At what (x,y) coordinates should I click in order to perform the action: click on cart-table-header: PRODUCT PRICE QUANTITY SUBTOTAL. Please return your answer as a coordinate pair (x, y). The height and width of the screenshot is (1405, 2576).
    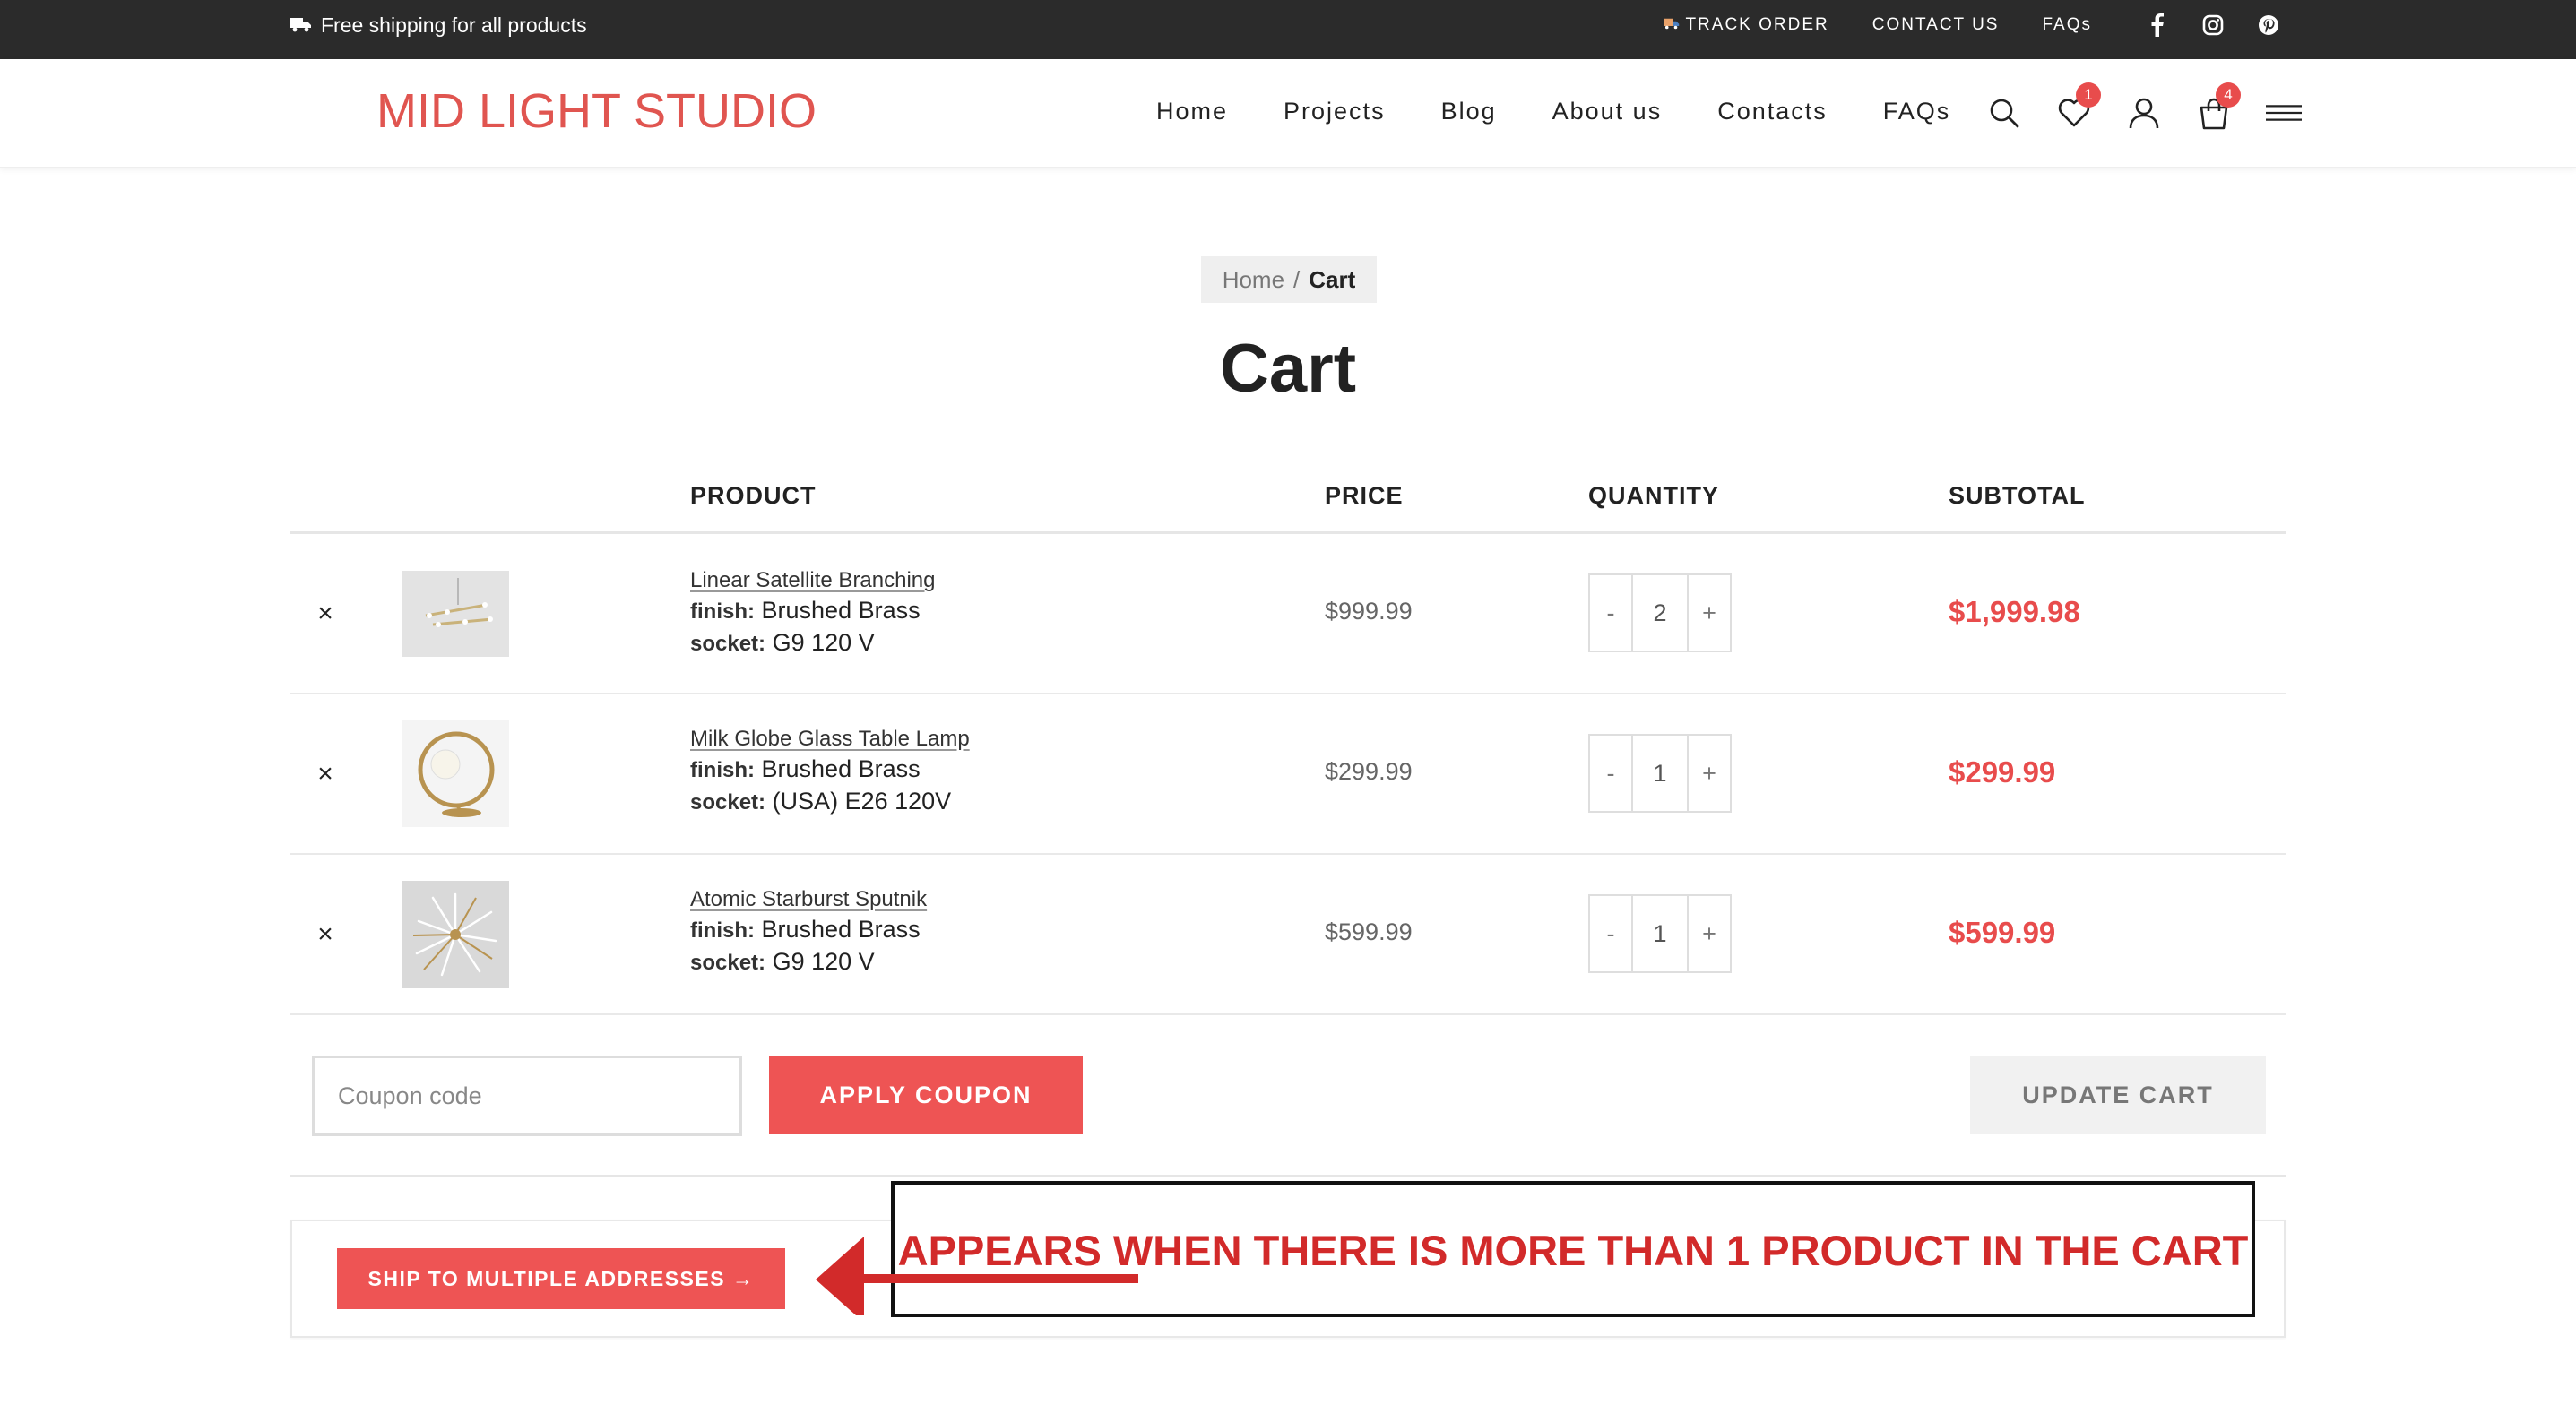
    Looking at the image, I should click on (1288, 505).